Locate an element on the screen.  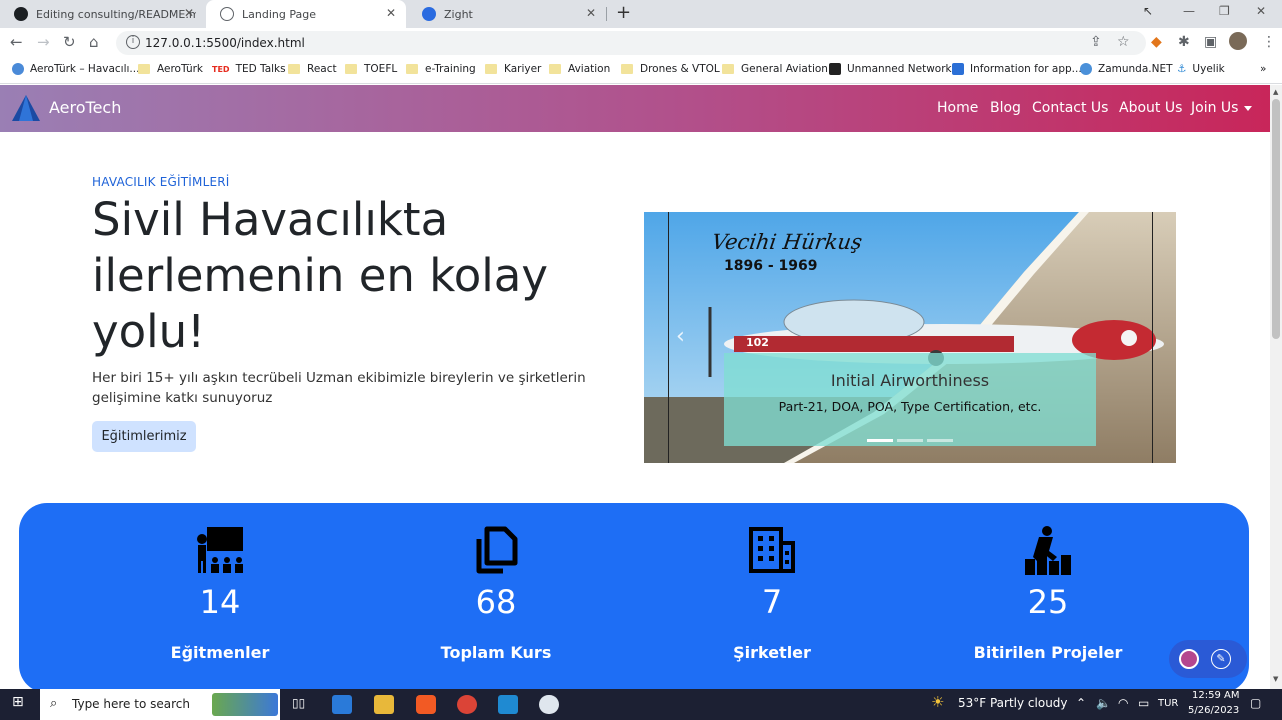
stat-value: 68 is located at coordinates (496, 602).